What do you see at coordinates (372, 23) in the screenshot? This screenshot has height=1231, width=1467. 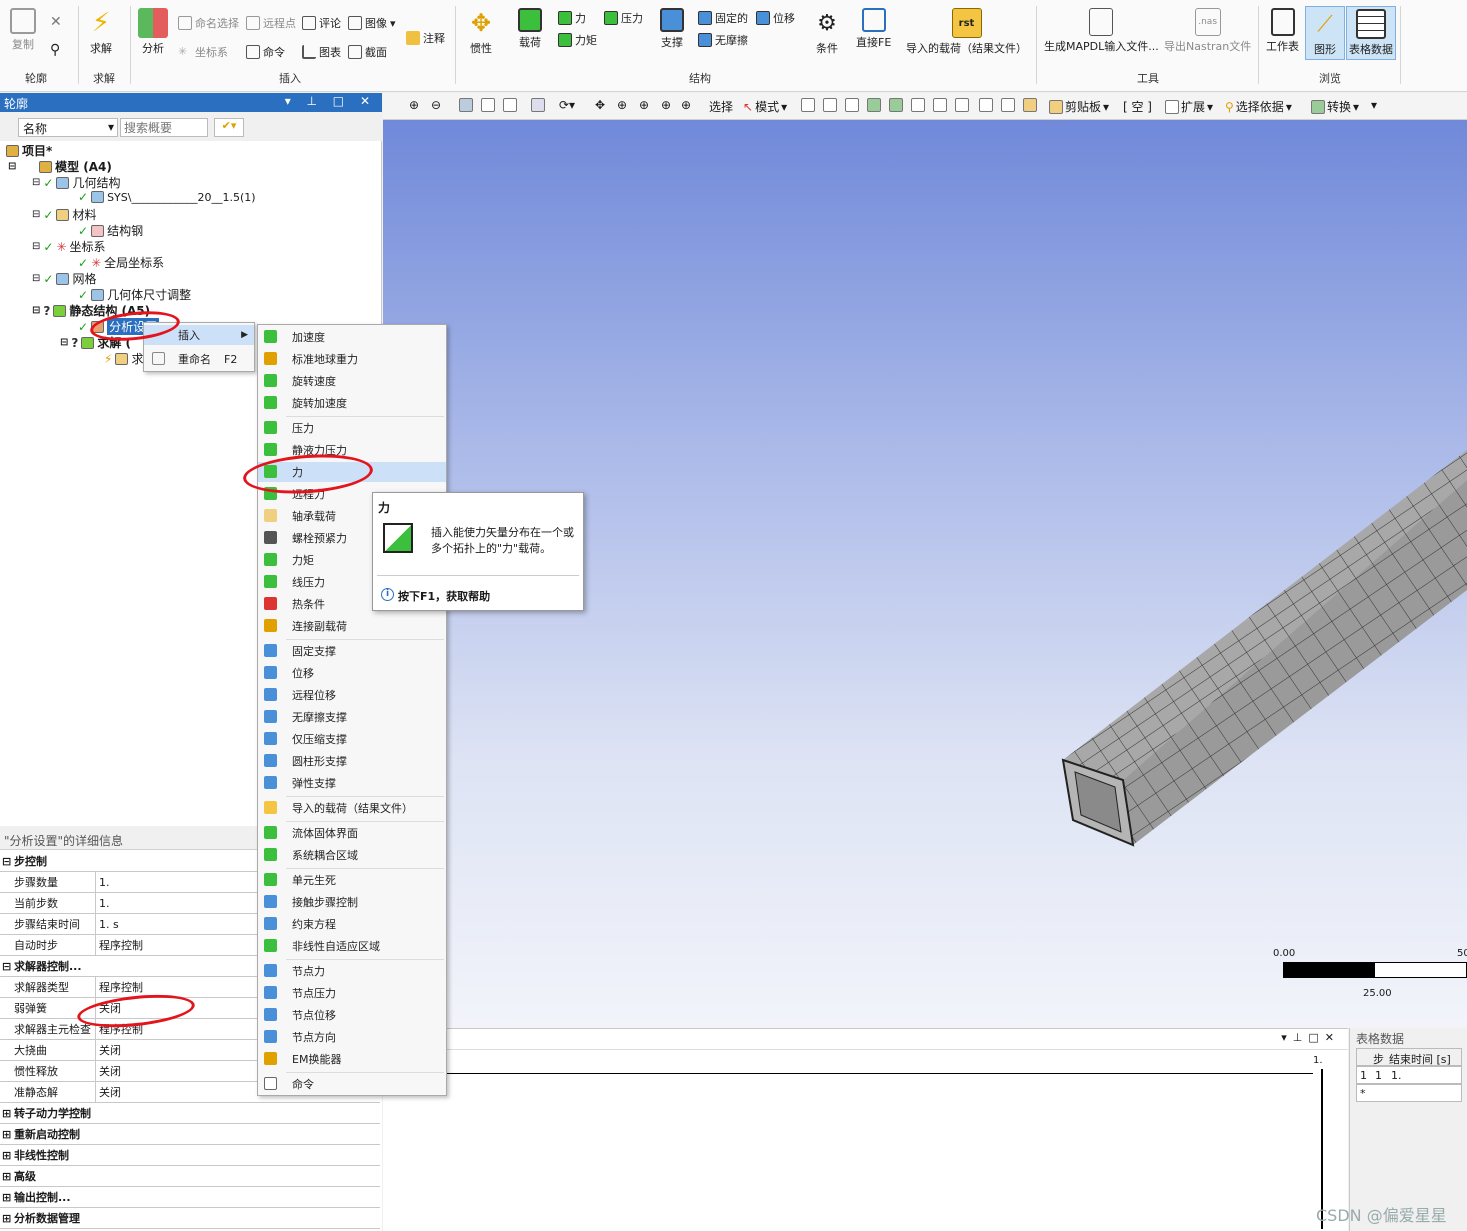 I see `image-button: 图像 ▾` at bounding box center [372, 23].